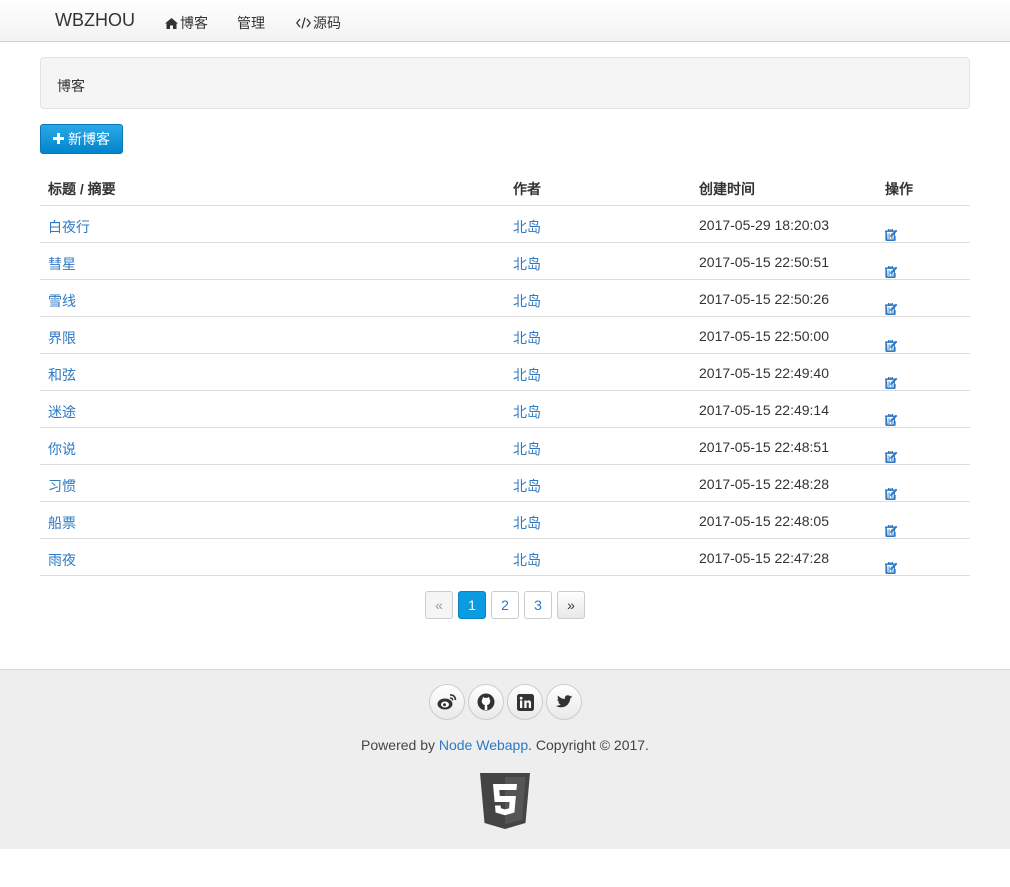 This screenshot has height=887, width=1010. What do you see at coordinates (69, 227) in the screenshot?
I see `post-title-link: 白夜行` at bounding box center [69, 227].